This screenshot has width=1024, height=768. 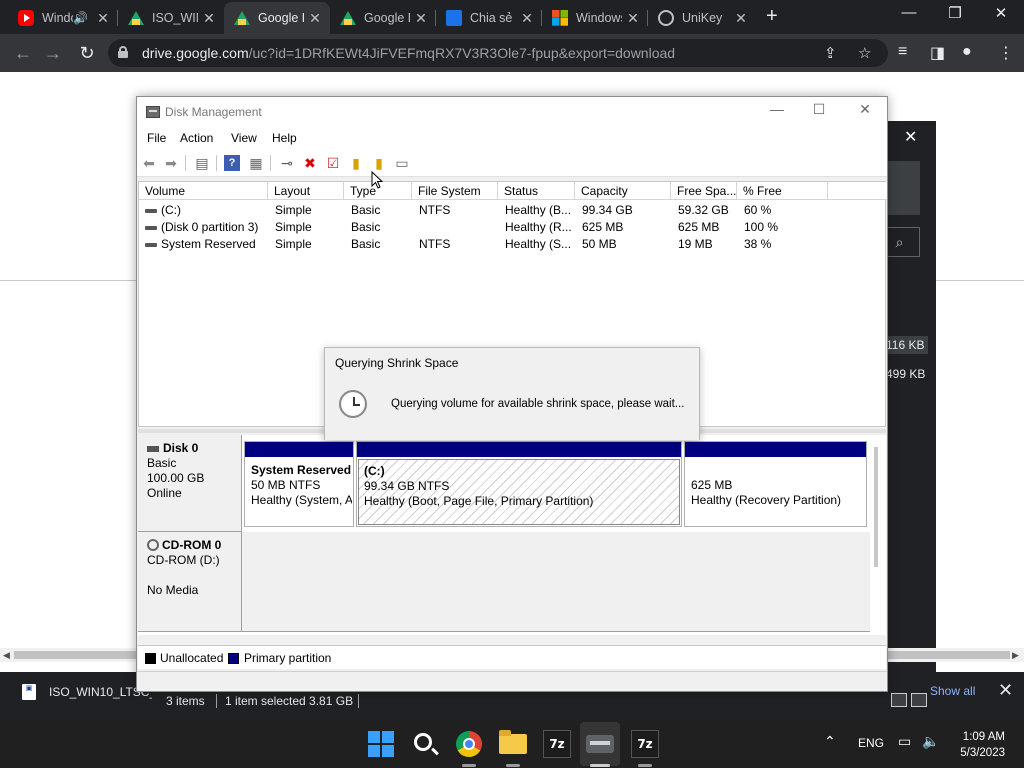 I want to click on globe-icon, so click(x=666, y=18).